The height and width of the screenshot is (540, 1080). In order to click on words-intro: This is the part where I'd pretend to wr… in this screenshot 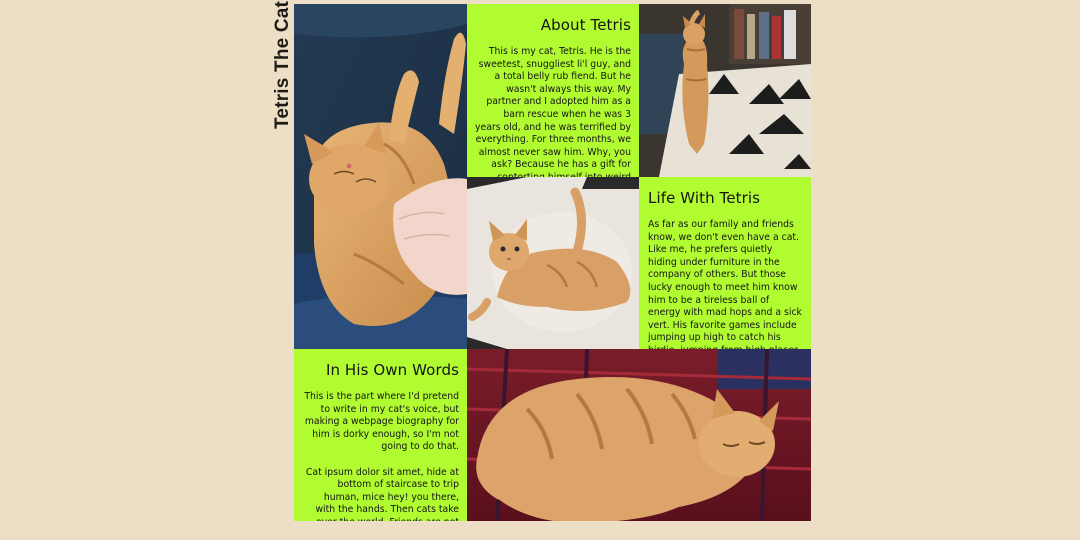, I will do `click(381, 422)`.